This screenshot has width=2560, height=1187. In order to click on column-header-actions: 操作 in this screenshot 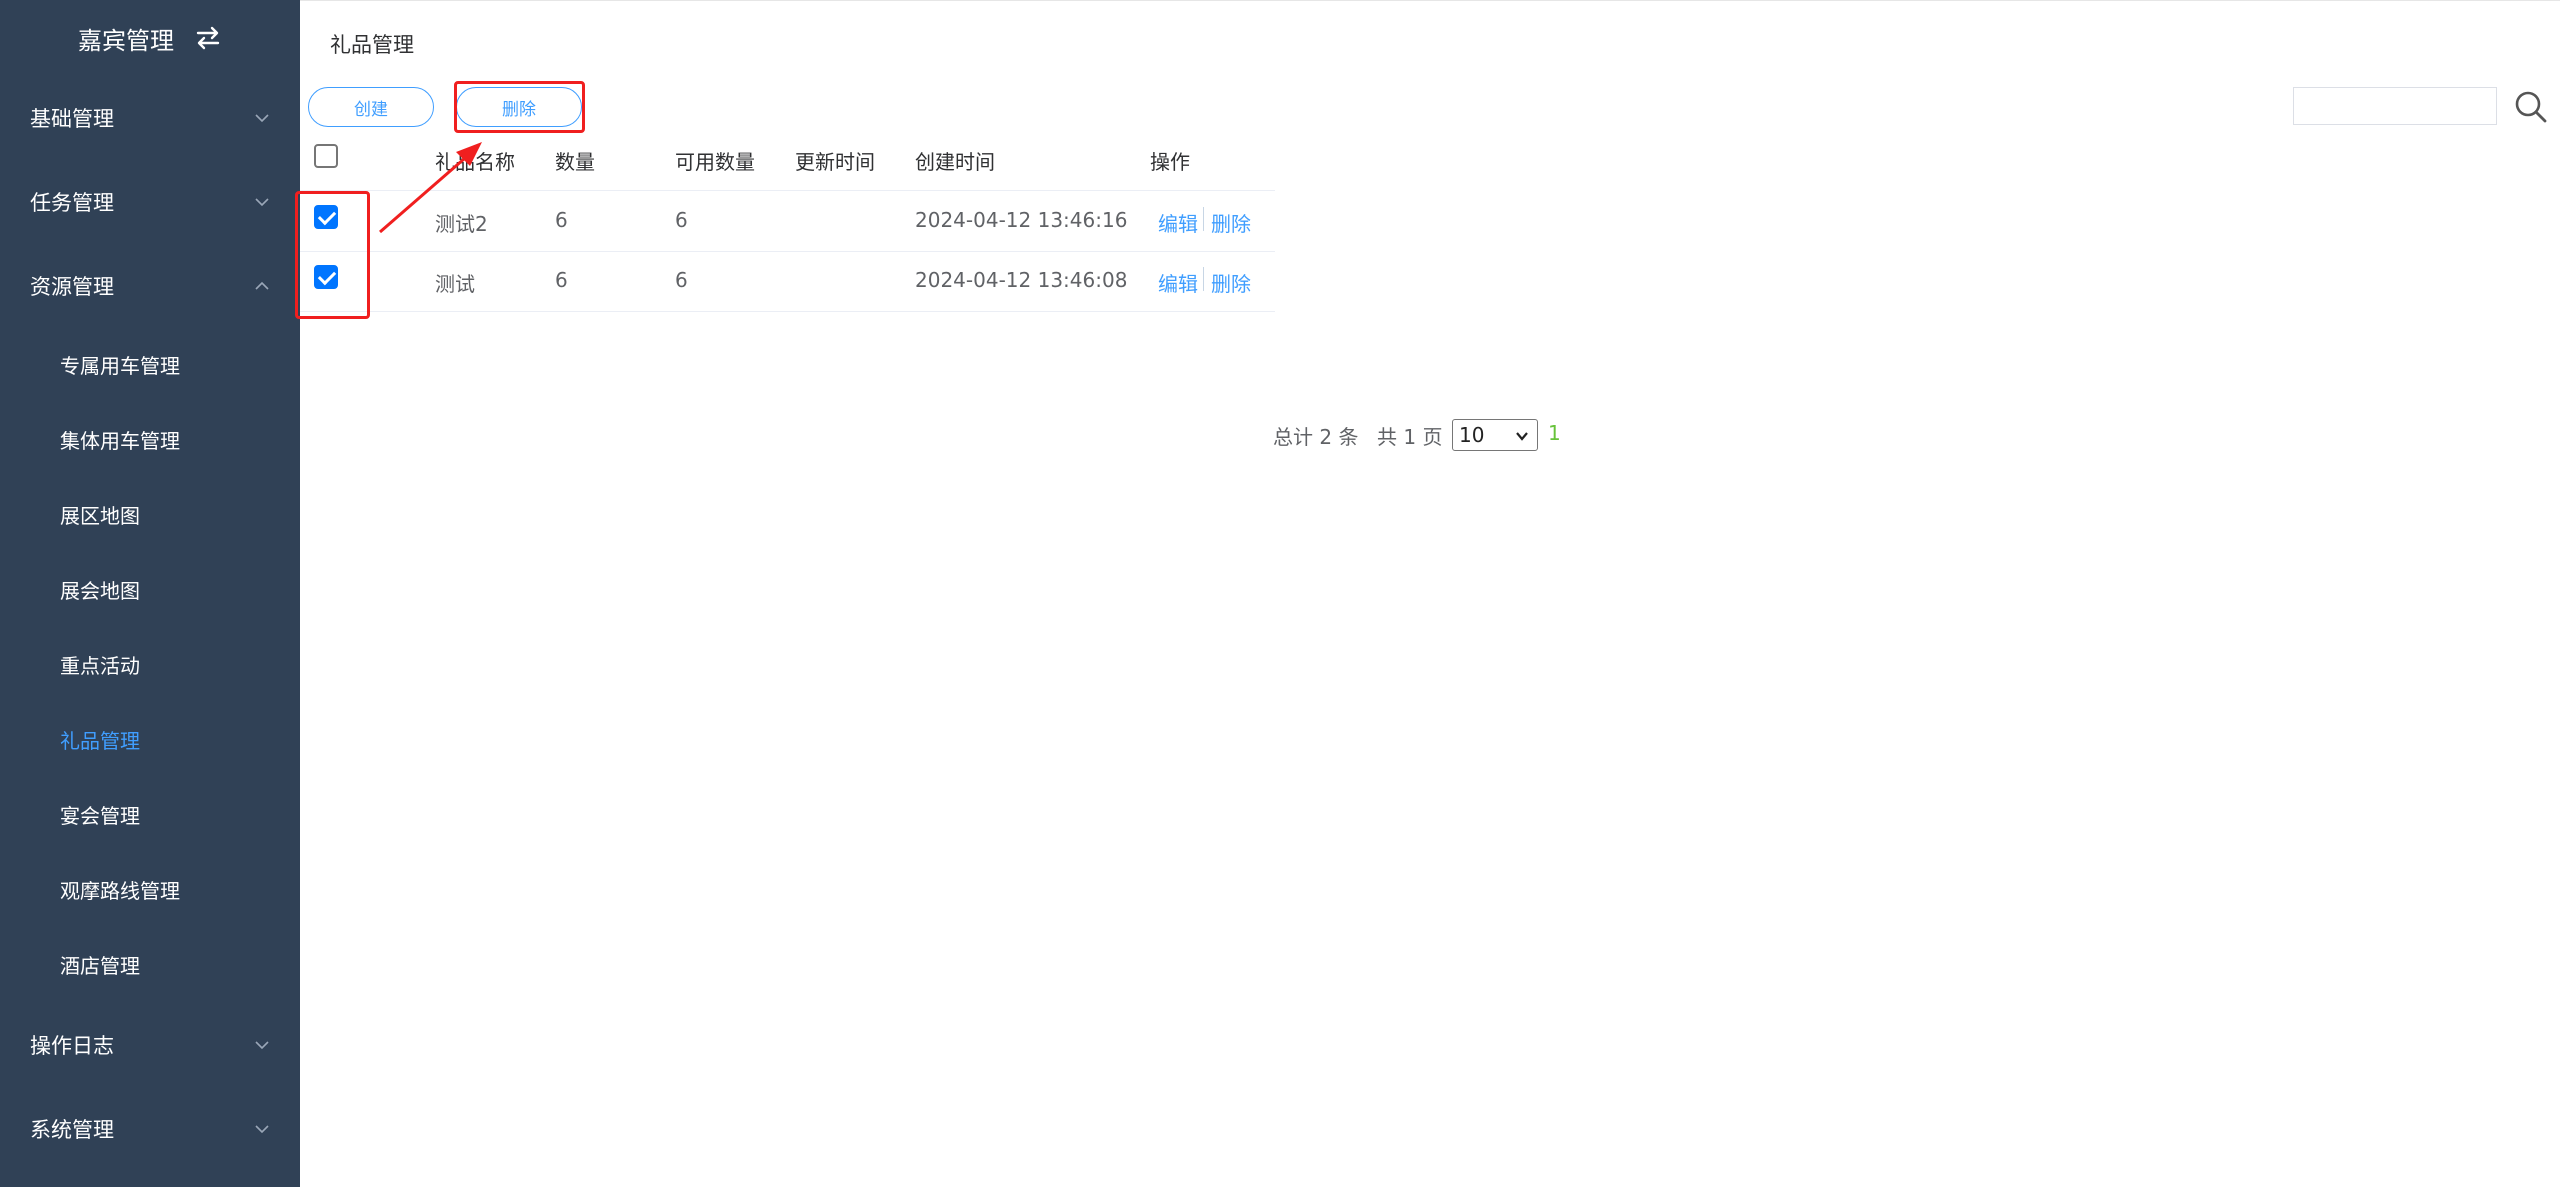, I will do `click(1170, 162)`.